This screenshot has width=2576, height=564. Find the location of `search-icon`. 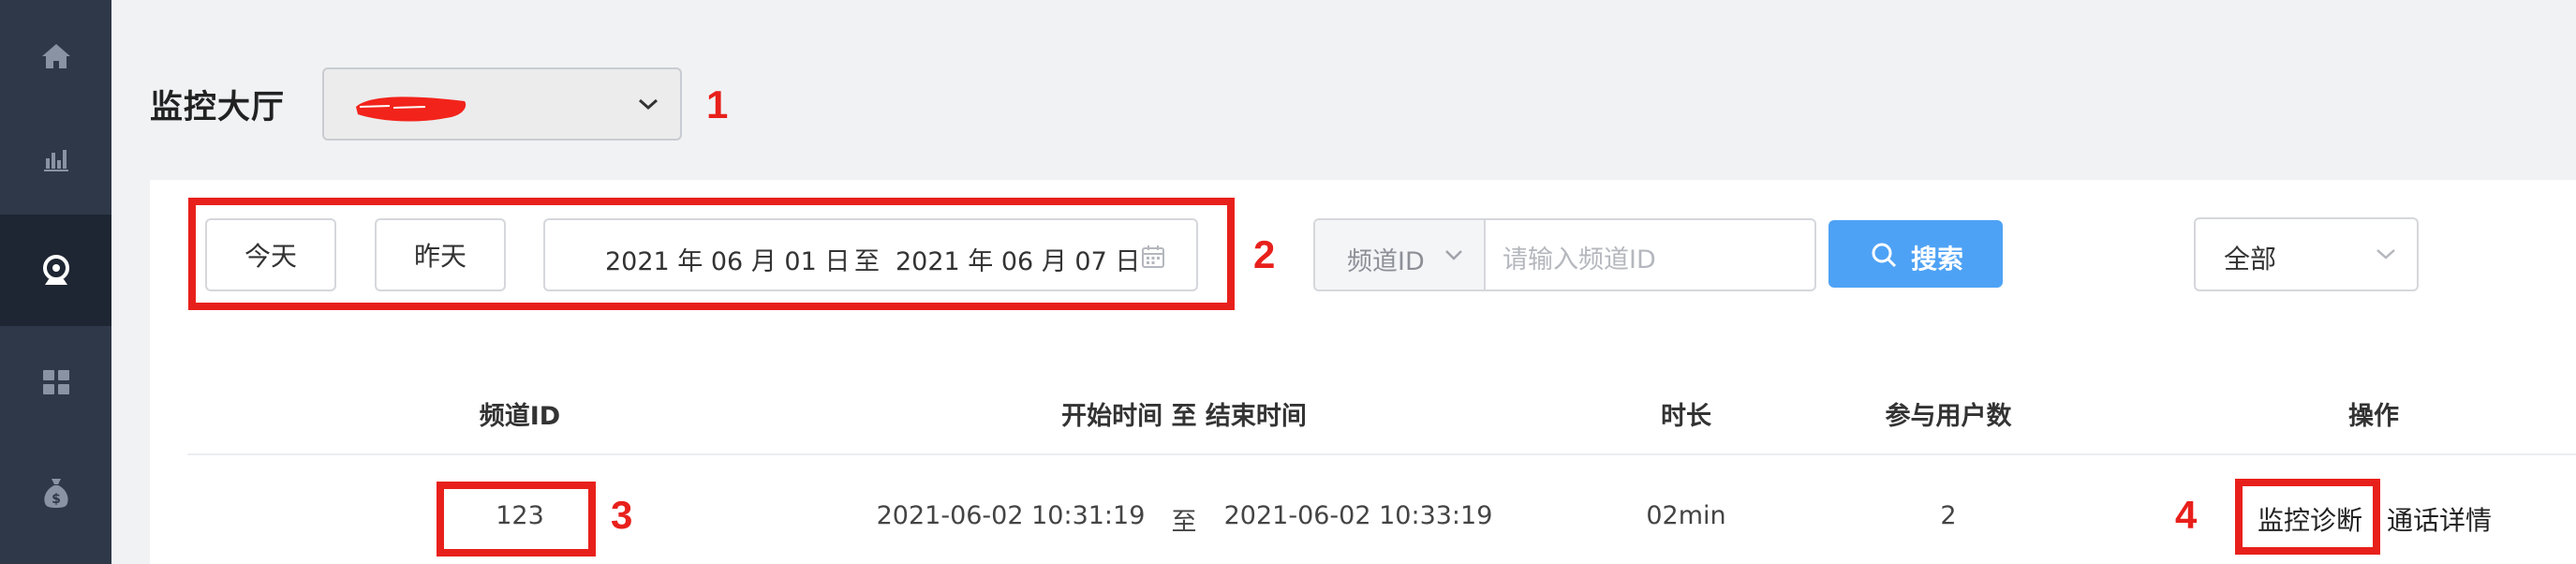

search-icon is located at coordinates (1885, 255).